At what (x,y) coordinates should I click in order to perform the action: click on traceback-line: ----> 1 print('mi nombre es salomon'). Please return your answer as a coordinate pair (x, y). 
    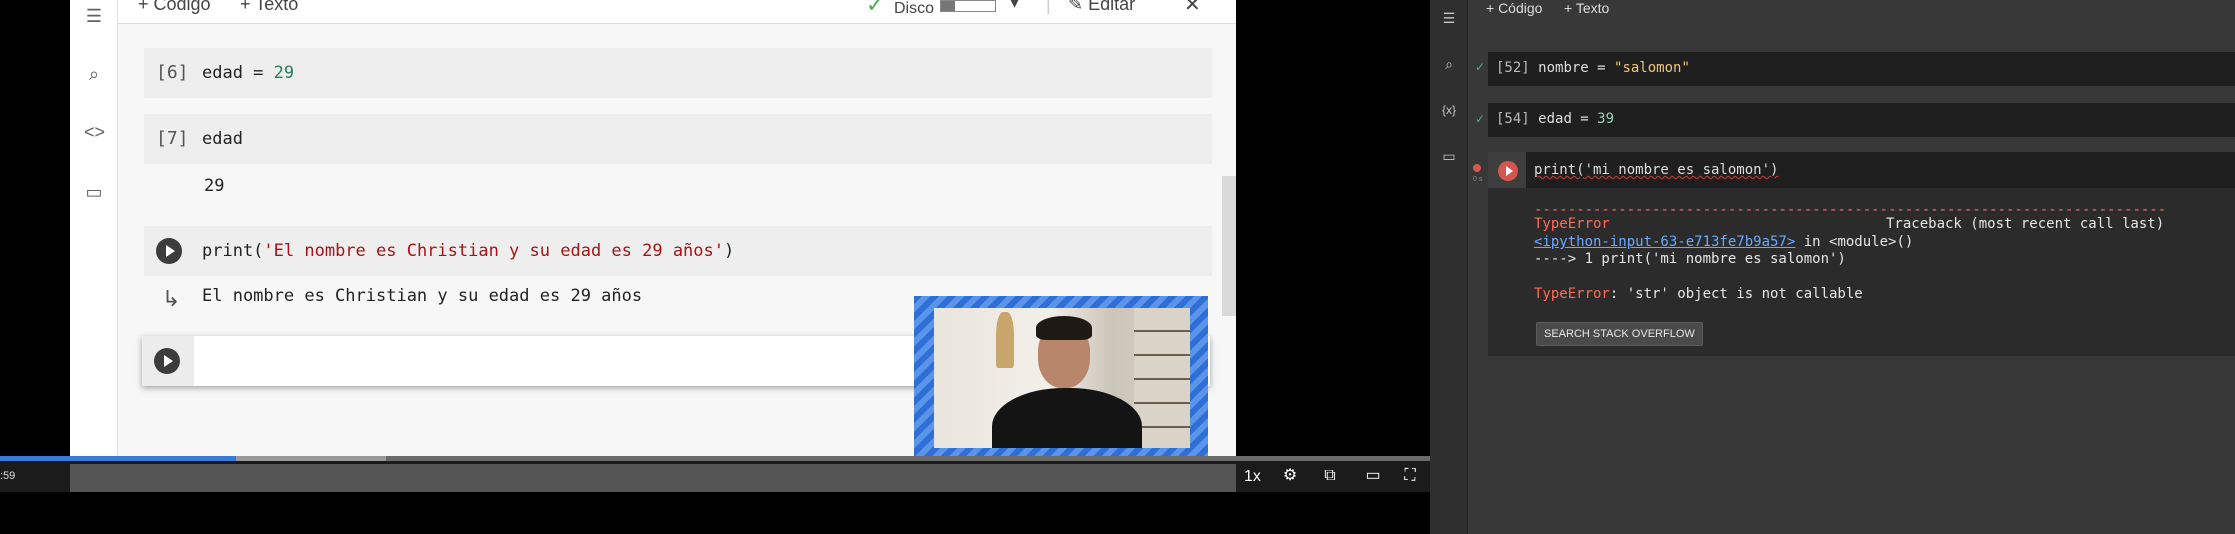
    Looking at the image, I should click on (1690, 259).